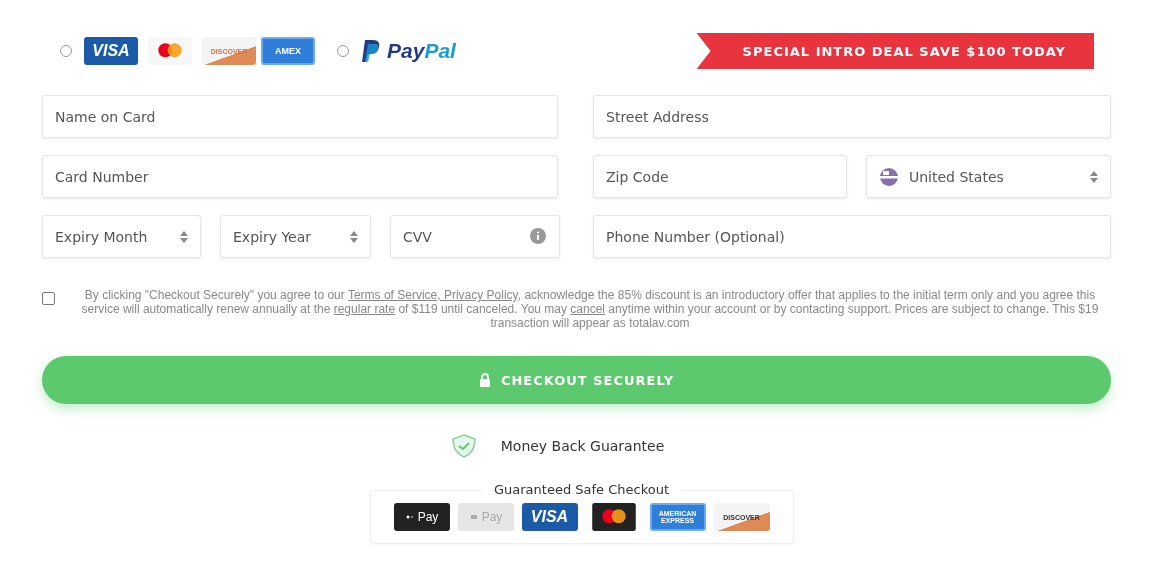 Image resolution: width=1157 pixels, height=571 pixels. I want to click on lock-icon, so click(484, 380).